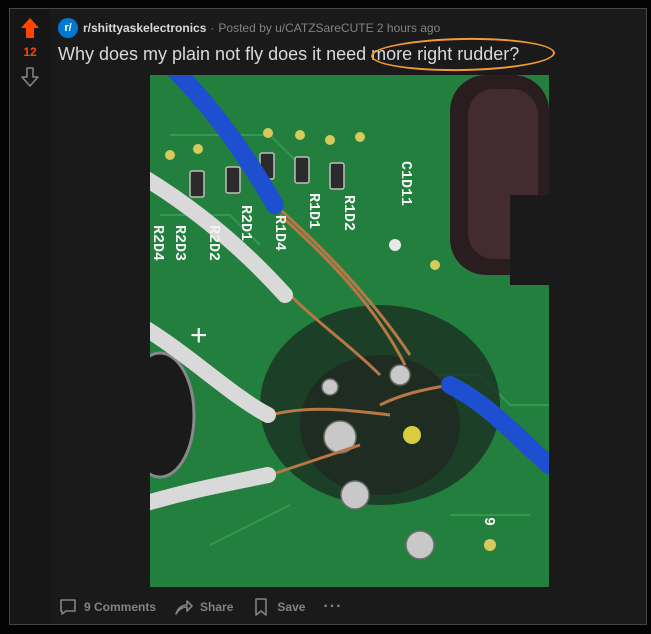 This screenshot has height=634, width=651. I want to click on comments-button: 9 Comments, so click(107, 607).